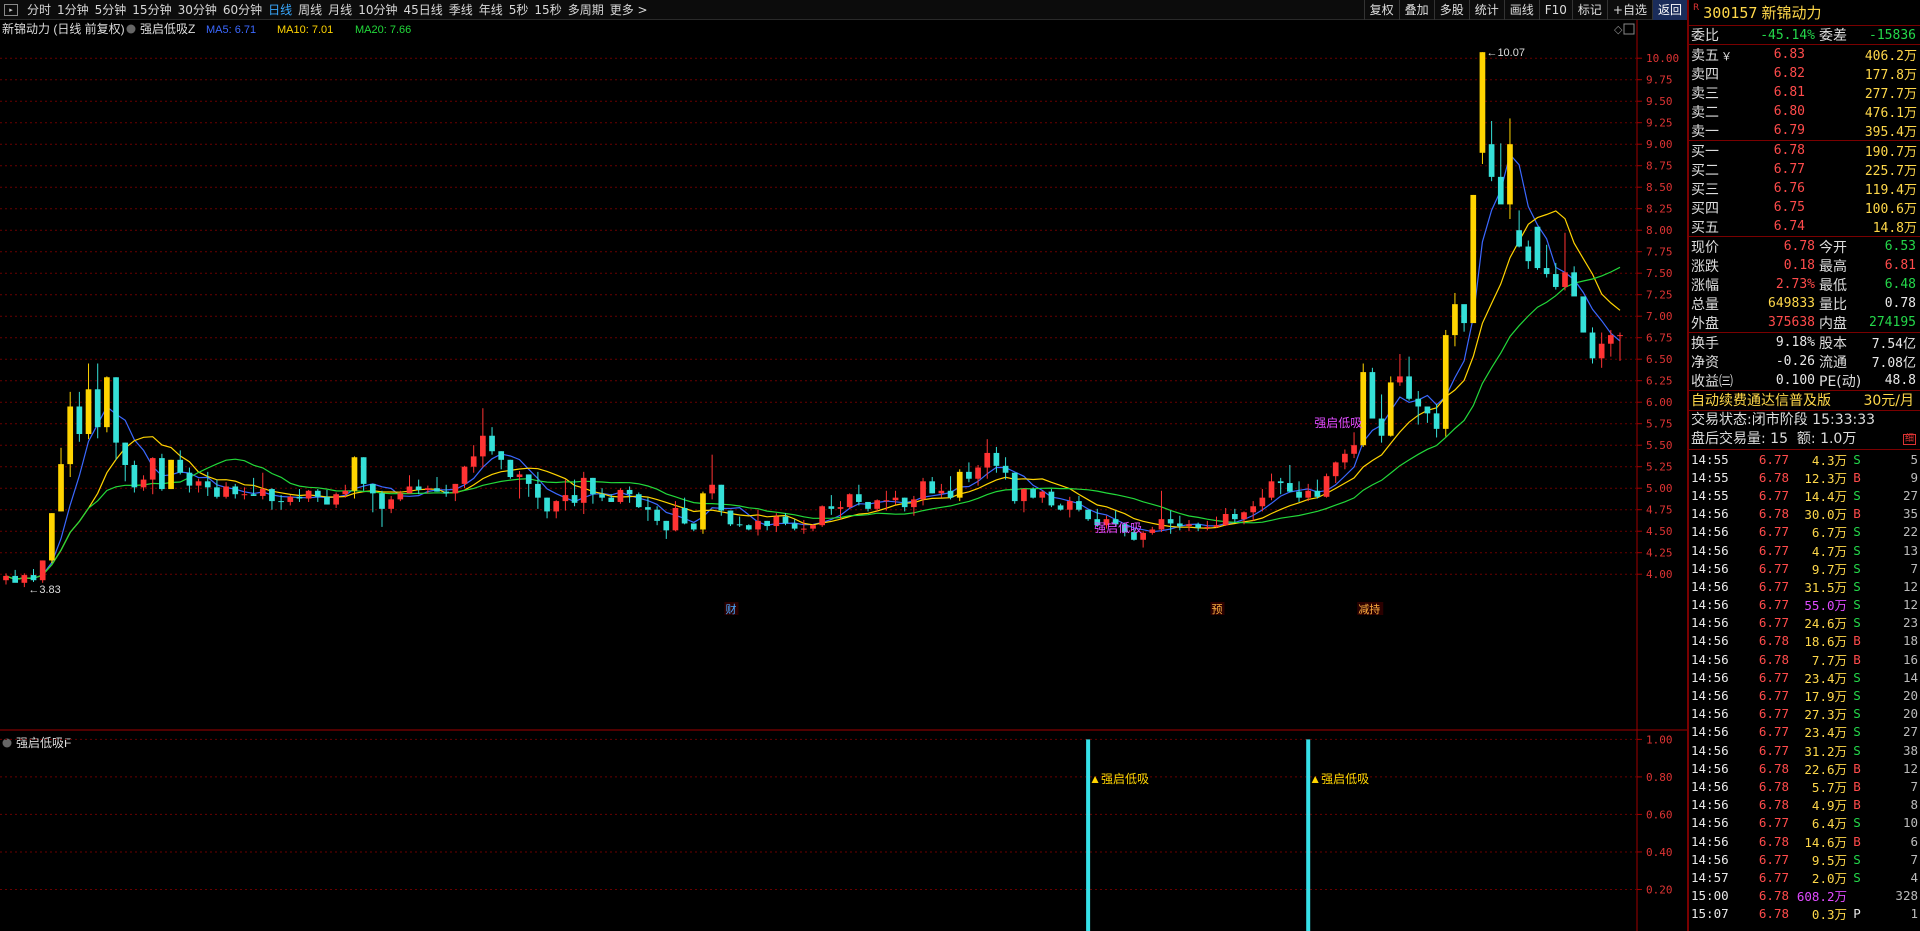  What do you see at coordinates (1914, 859) in the screenshot?
I see `tick-count: 7` at bounding box center [1914, 859].